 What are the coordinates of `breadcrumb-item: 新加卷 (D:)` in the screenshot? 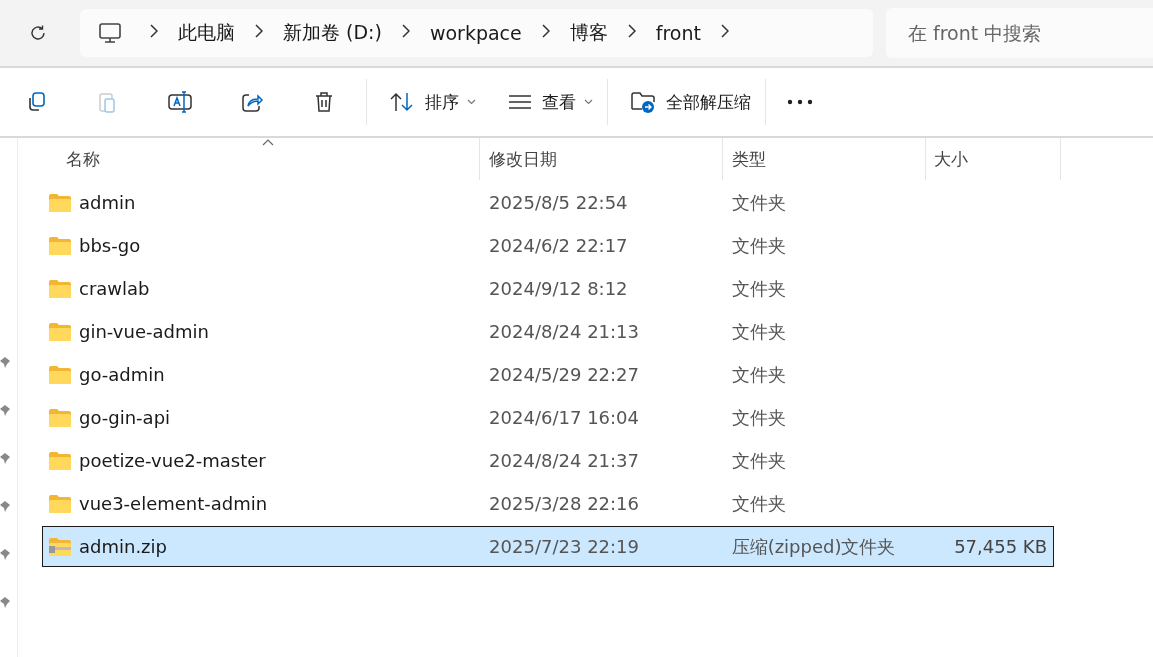 It's located at (332, 33).